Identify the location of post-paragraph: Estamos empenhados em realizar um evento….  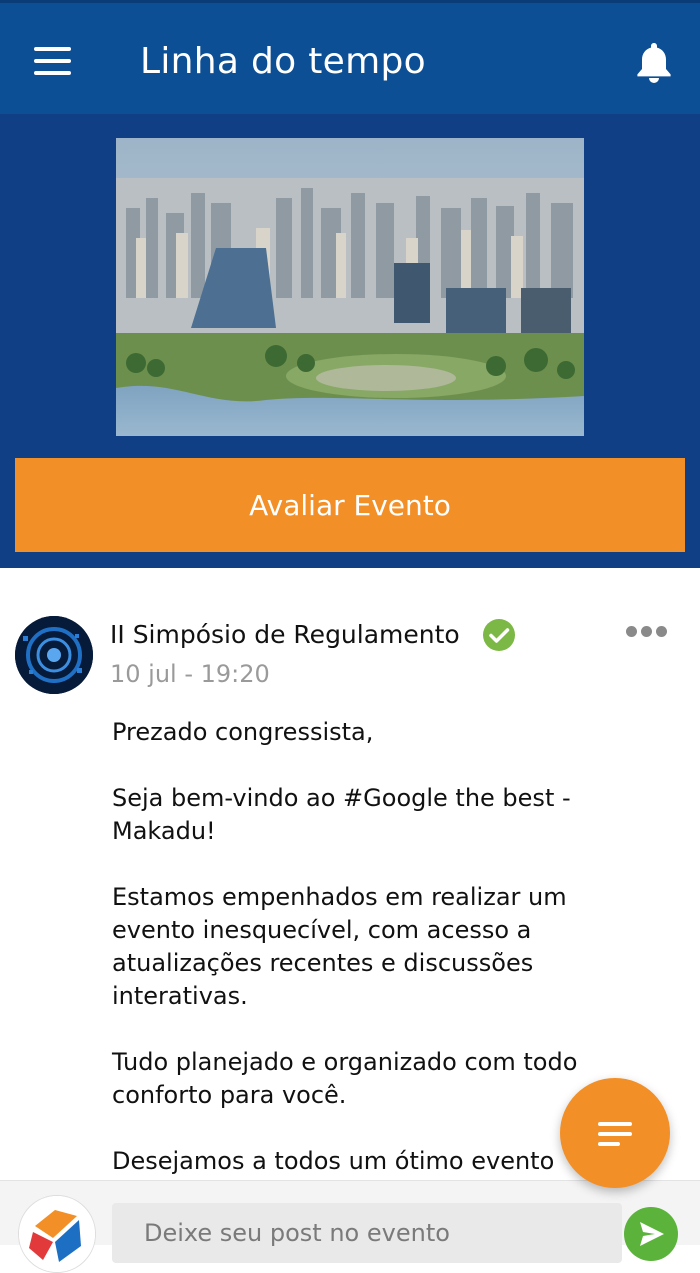
(339, 946).